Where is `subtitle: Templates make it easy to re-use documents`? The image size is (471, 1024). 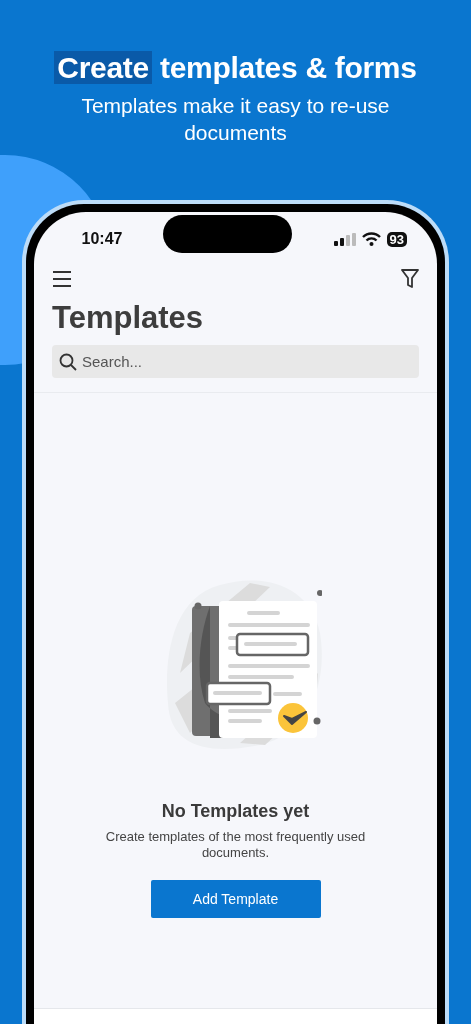 subtitle: Templates make it easy to re-use documents is located at coordinates (235, 119).